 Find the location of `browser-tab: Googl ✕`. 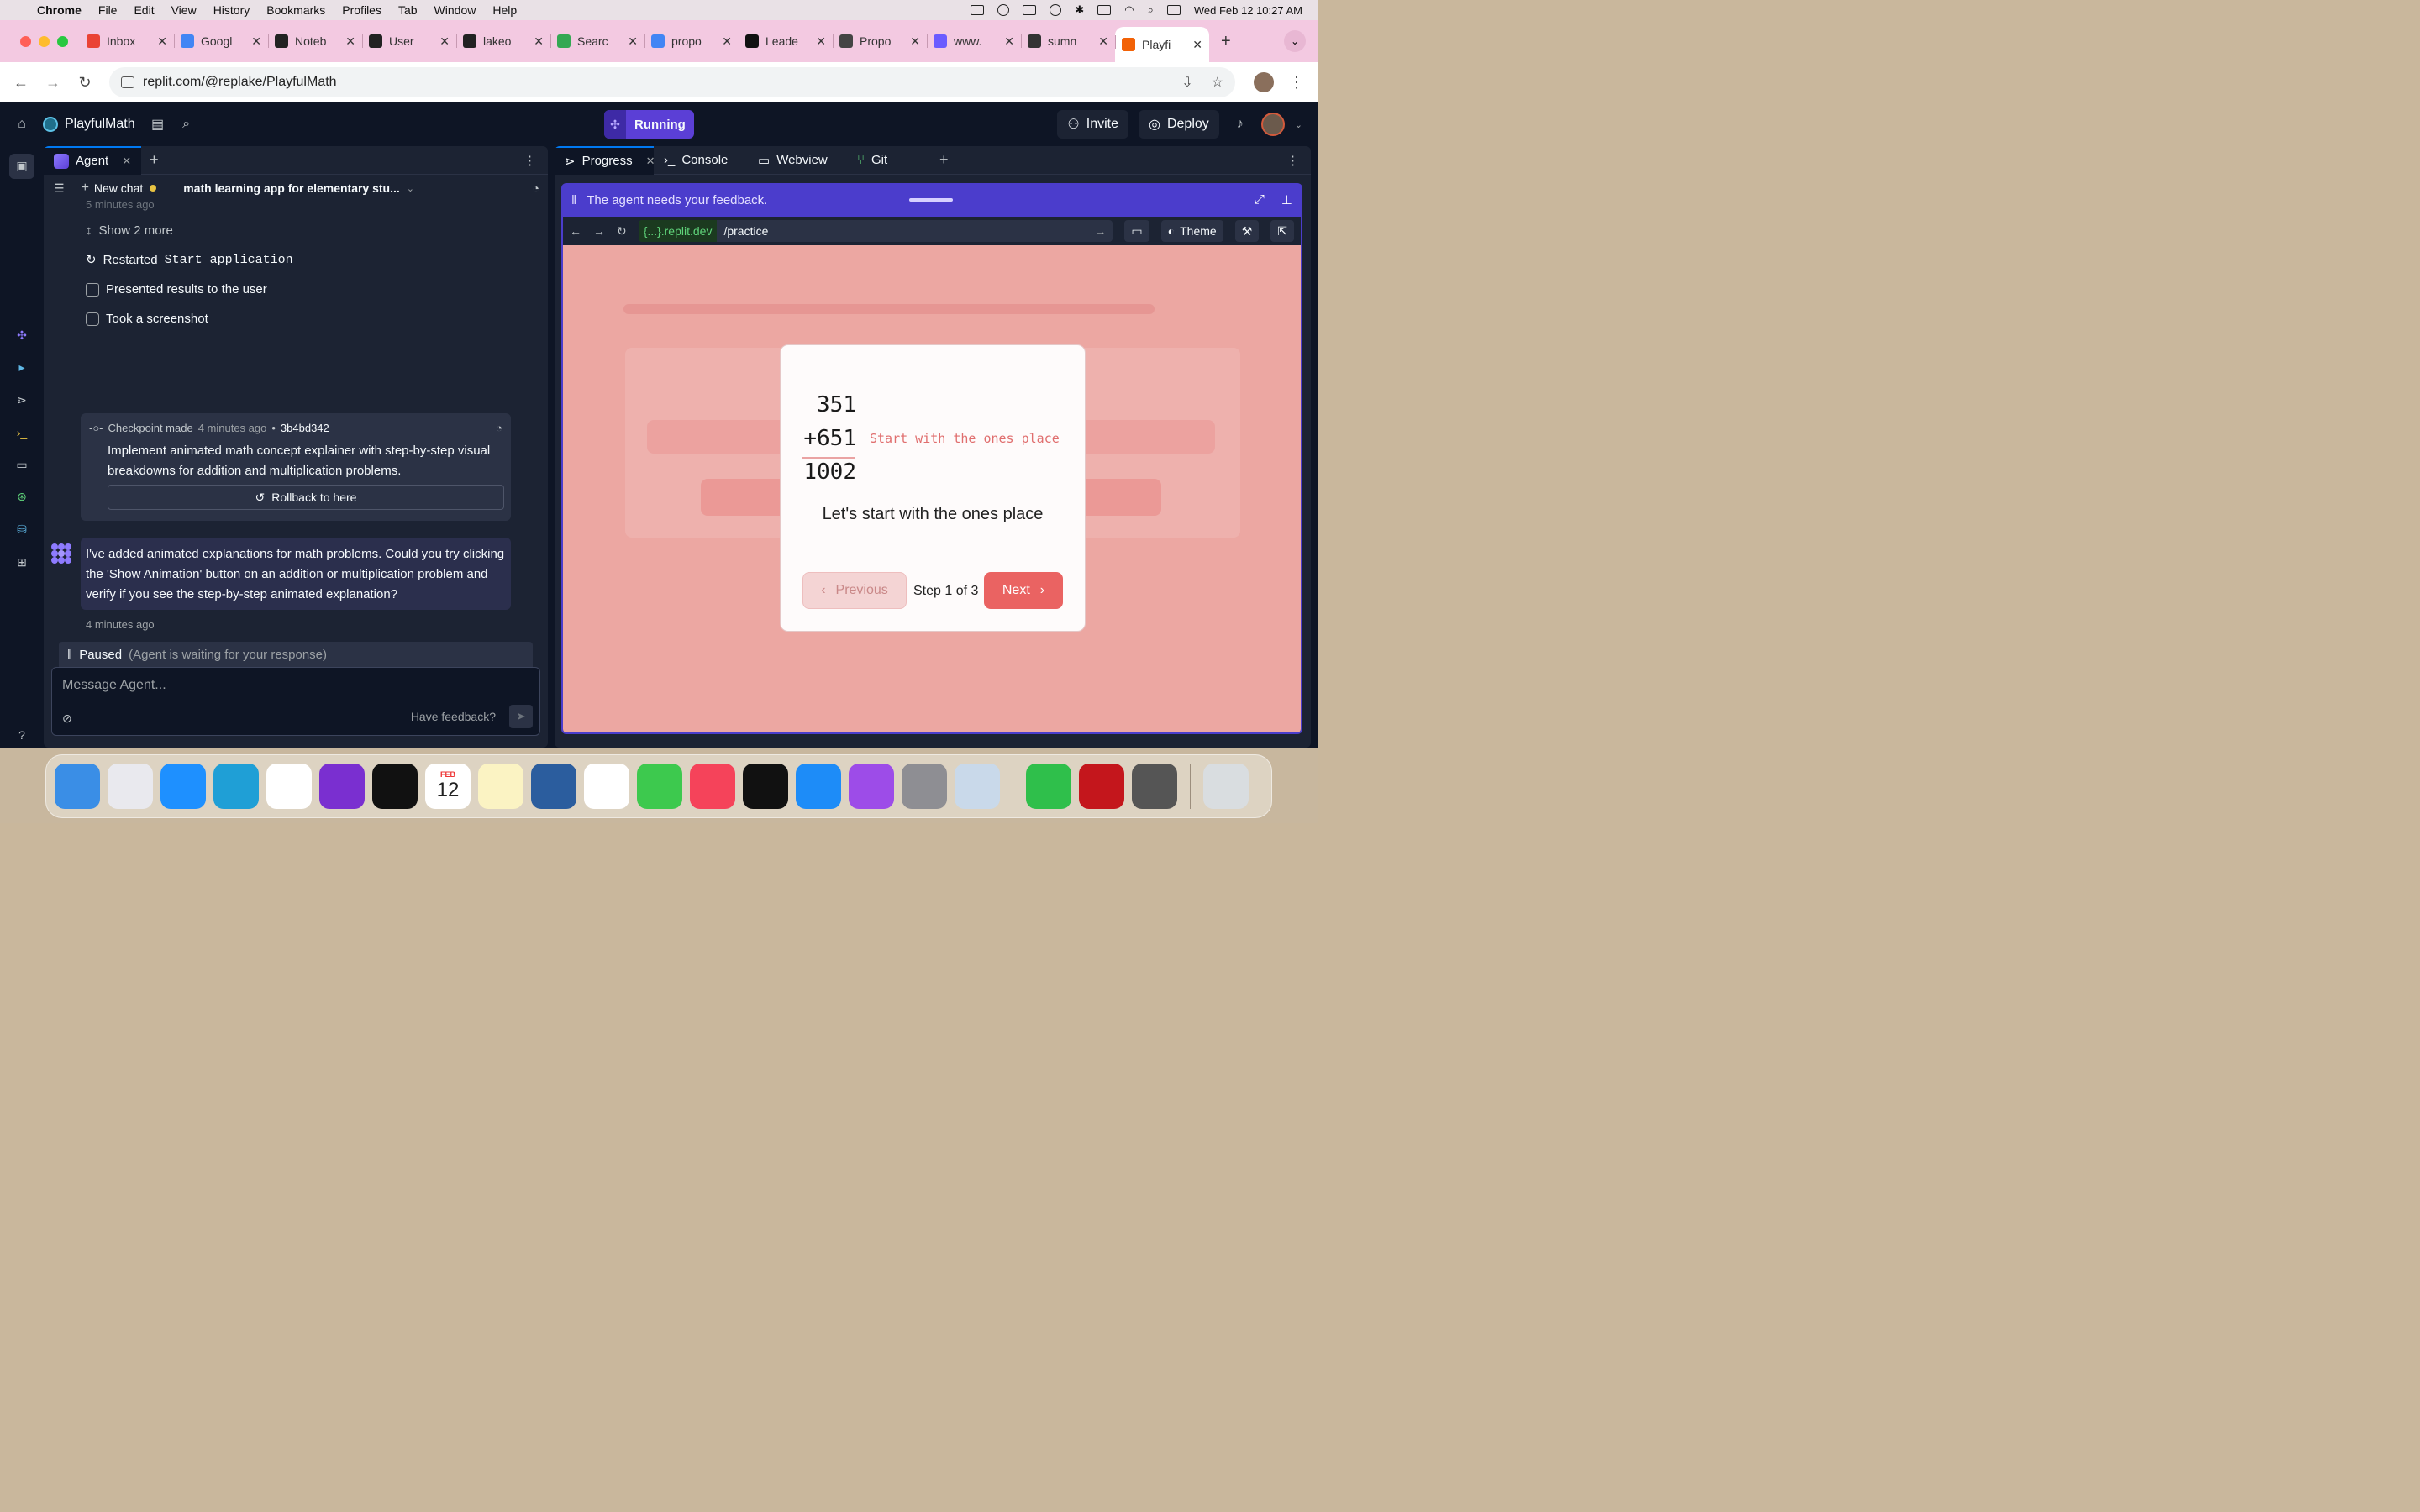

browser-tab: Googl ✕ is located at coordinates (221, 41).